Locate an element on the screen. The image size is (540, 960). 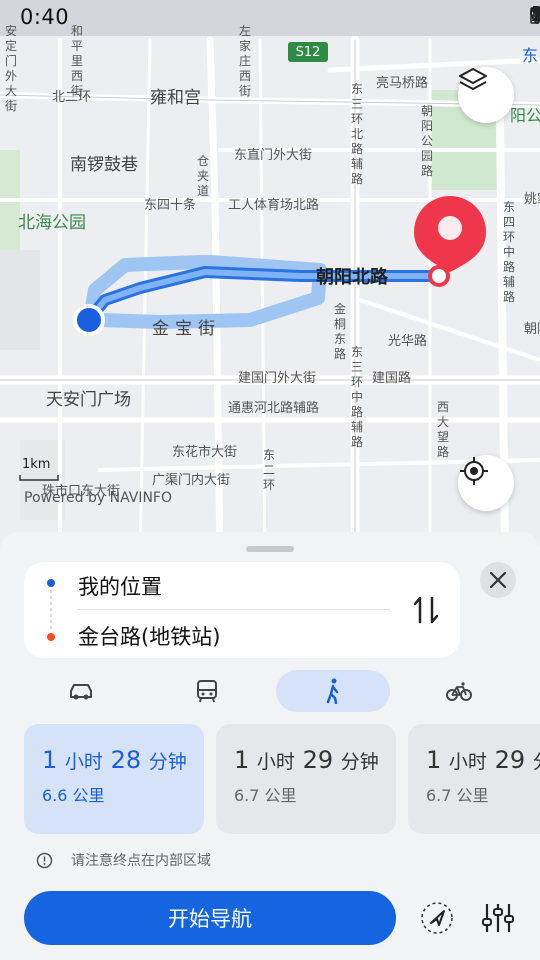
settings-sliders-icon is located at coordinates (498, 918).